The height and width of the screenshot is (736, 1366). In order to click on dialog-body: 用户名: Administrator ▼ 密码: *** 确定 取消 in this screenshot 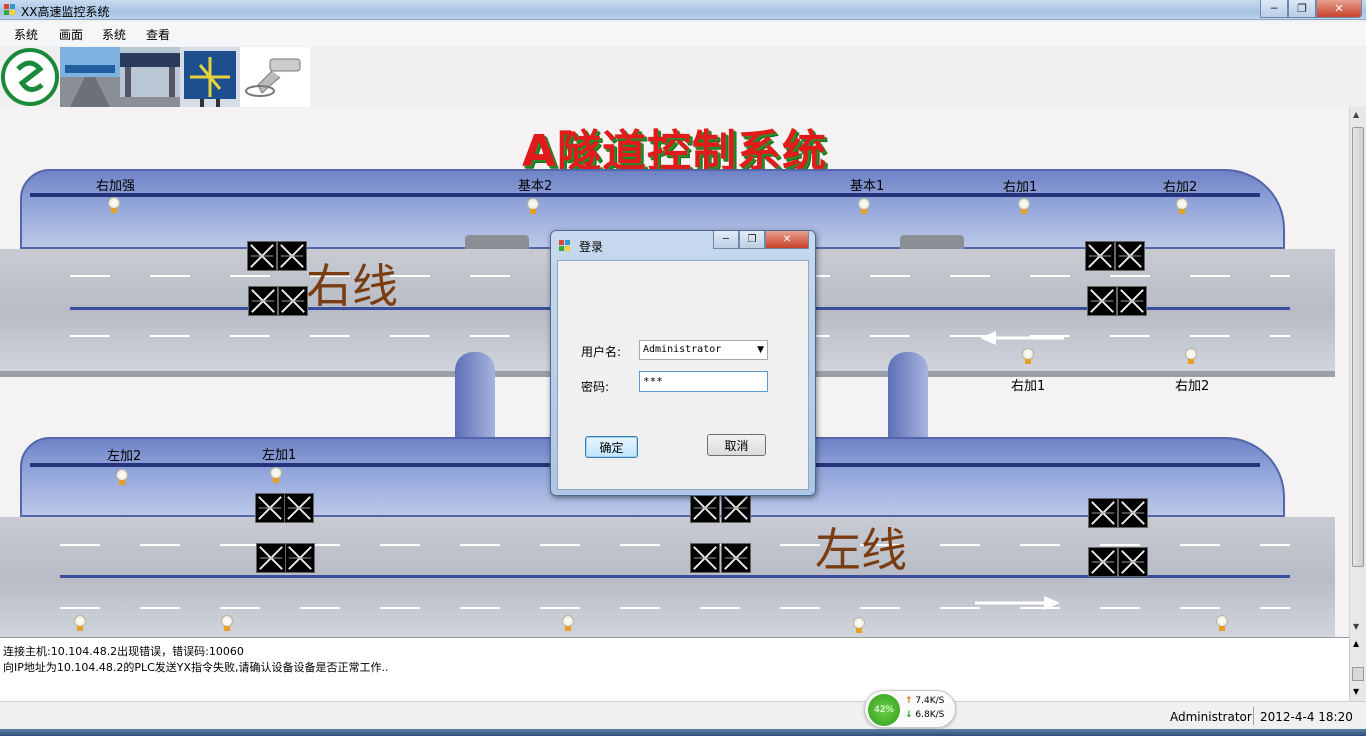, I will do `click(683, 375)`.